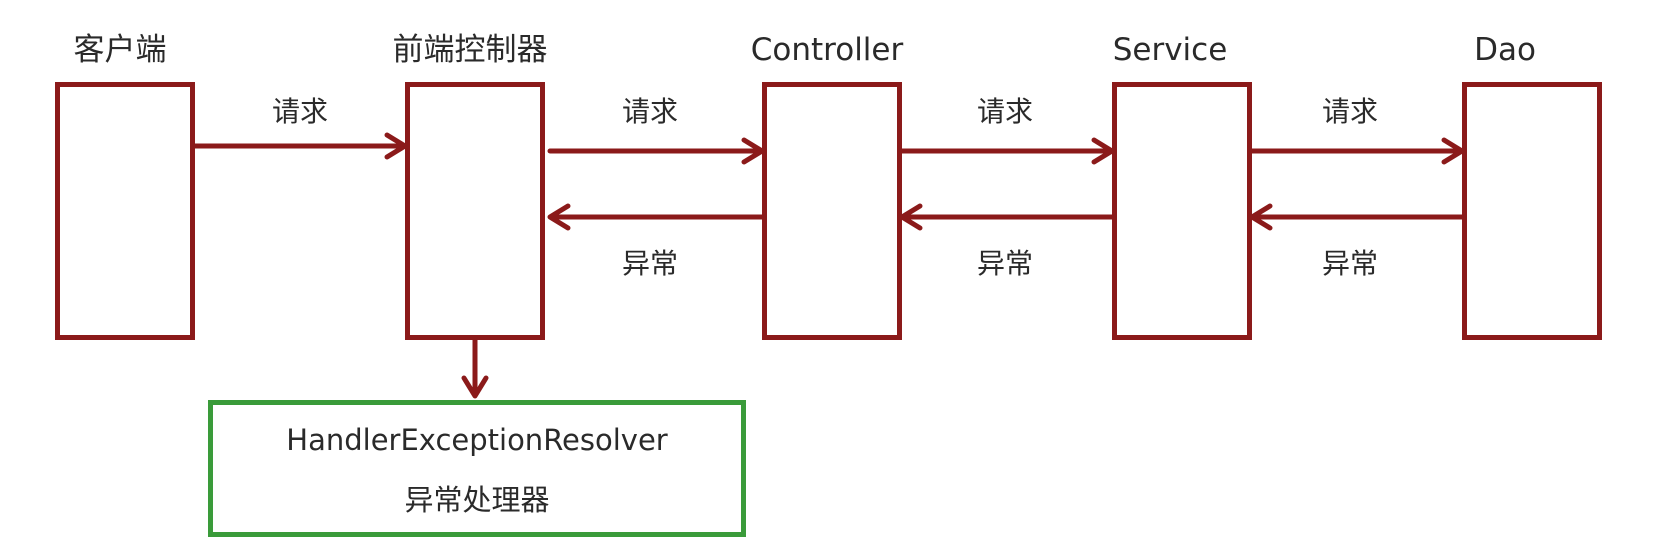  Describe the element at coordinates (1357, 217) in the screenshot. I see `exception-arrow-dao-service` at that location.